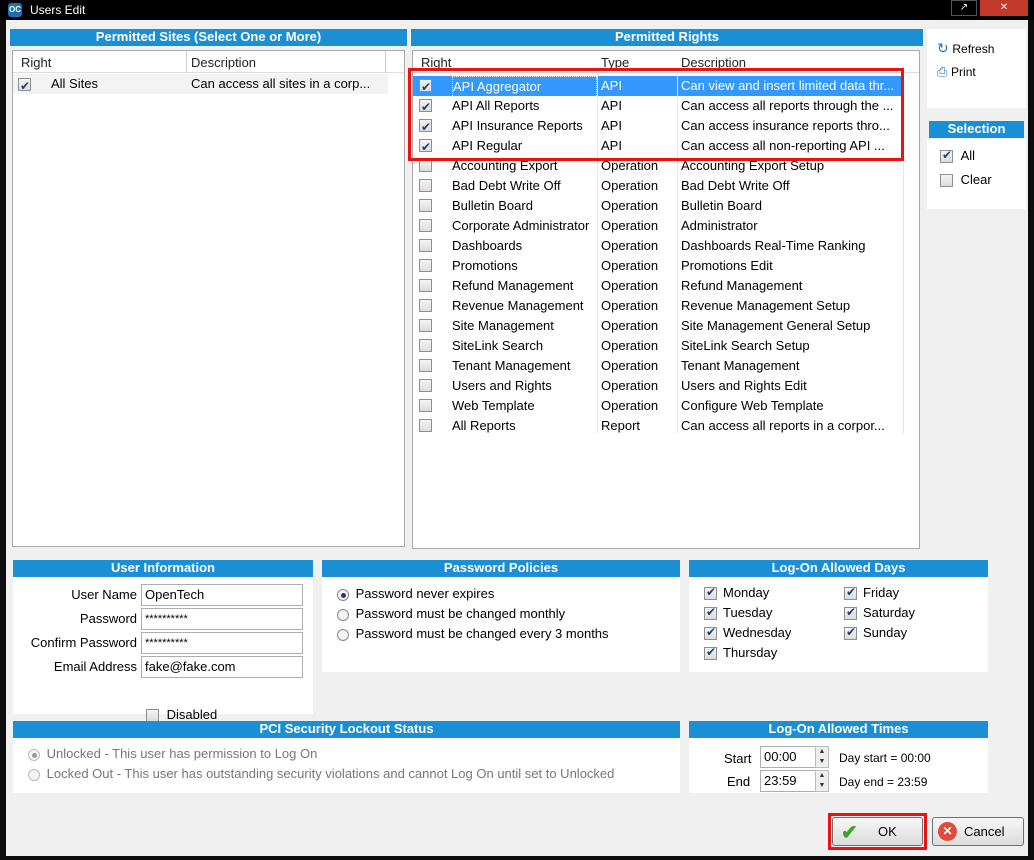 This screenshot has width=1034, height=860. Describe the element at coordinates (877, 831) in the screenshot. I see `ok-highlight-box` at that location.